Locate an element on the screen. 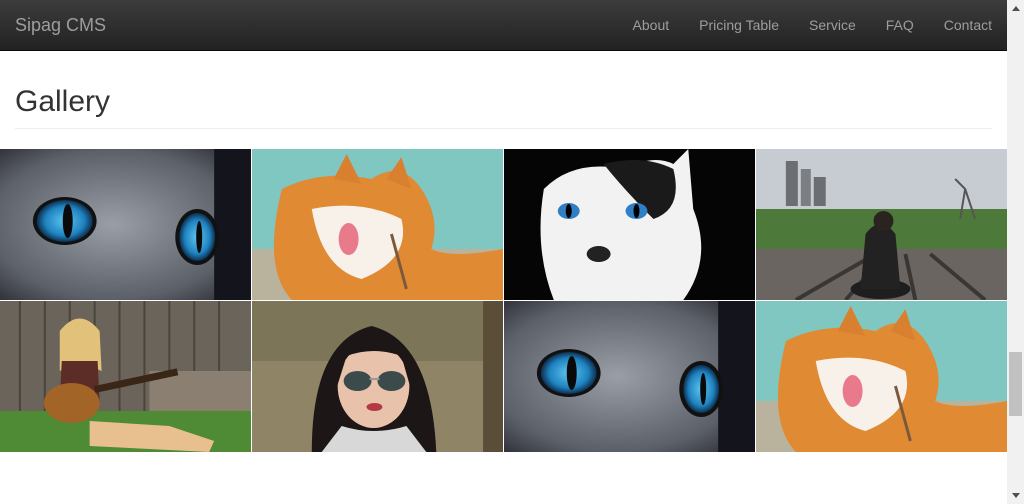 The width and height of the screenshot is (1024, 504). vertical-scrollbar is located at coordinates (1015, 252).